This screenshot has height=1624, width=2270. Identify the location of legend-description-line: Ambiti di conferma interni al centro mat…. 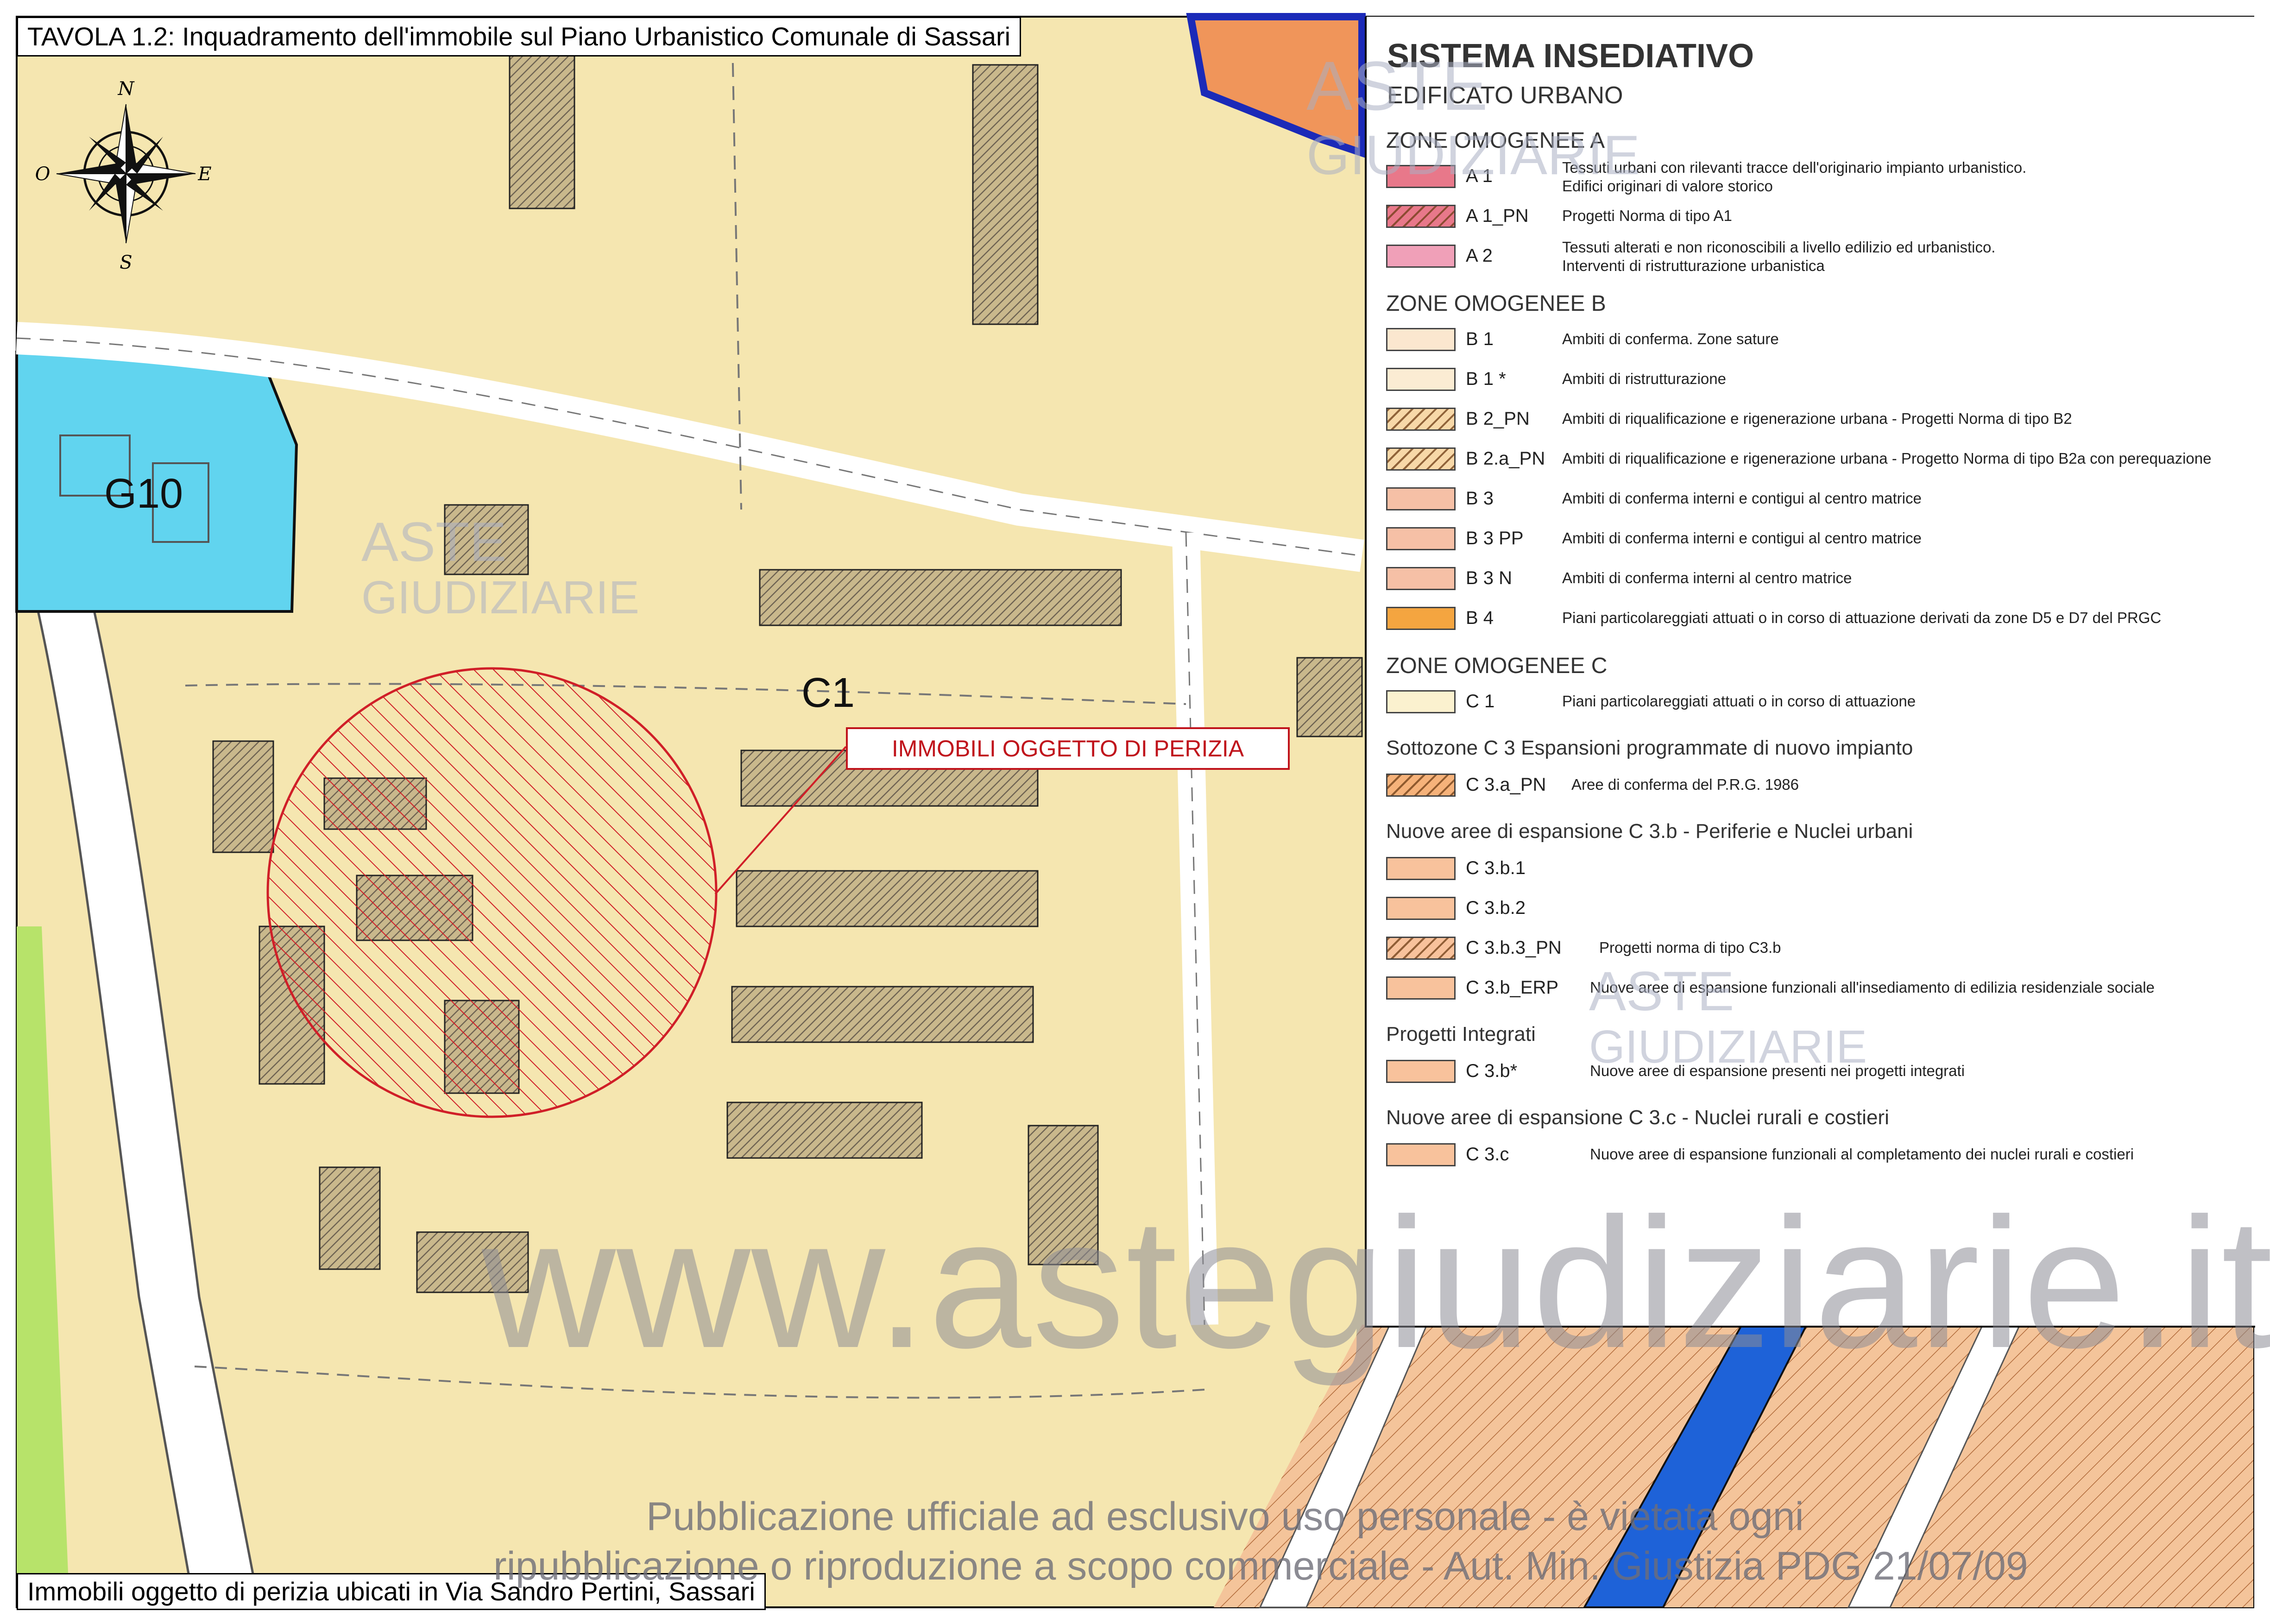
(1707, 577).